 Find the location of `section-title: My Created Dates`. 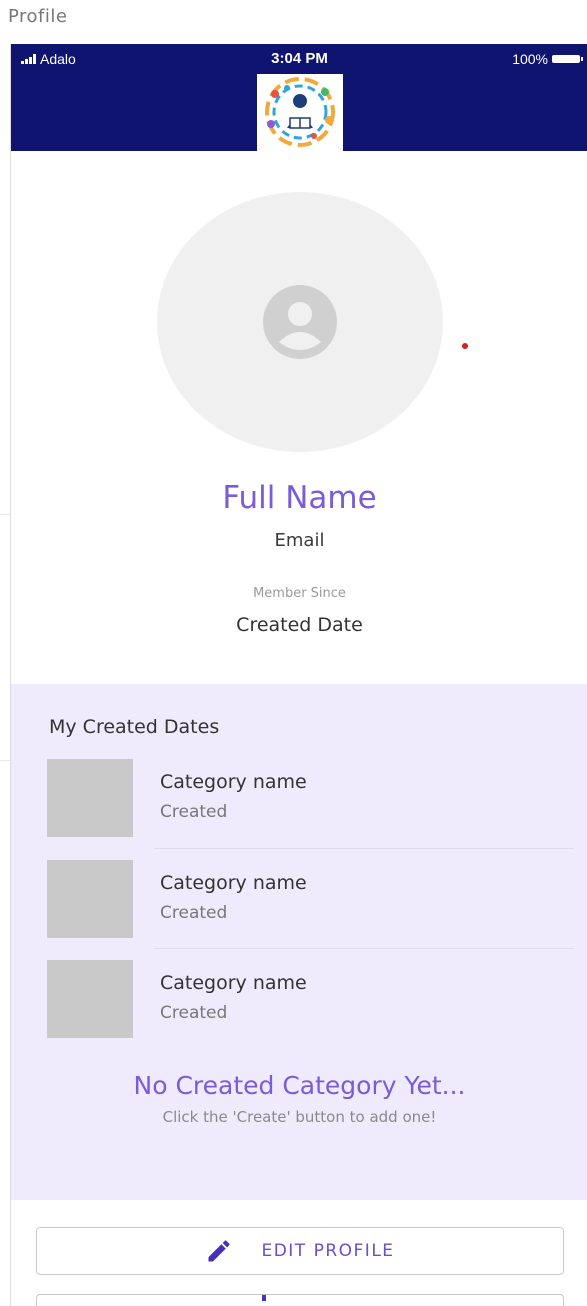

section-title: My Created Dates is located at coordinates (134, 727).